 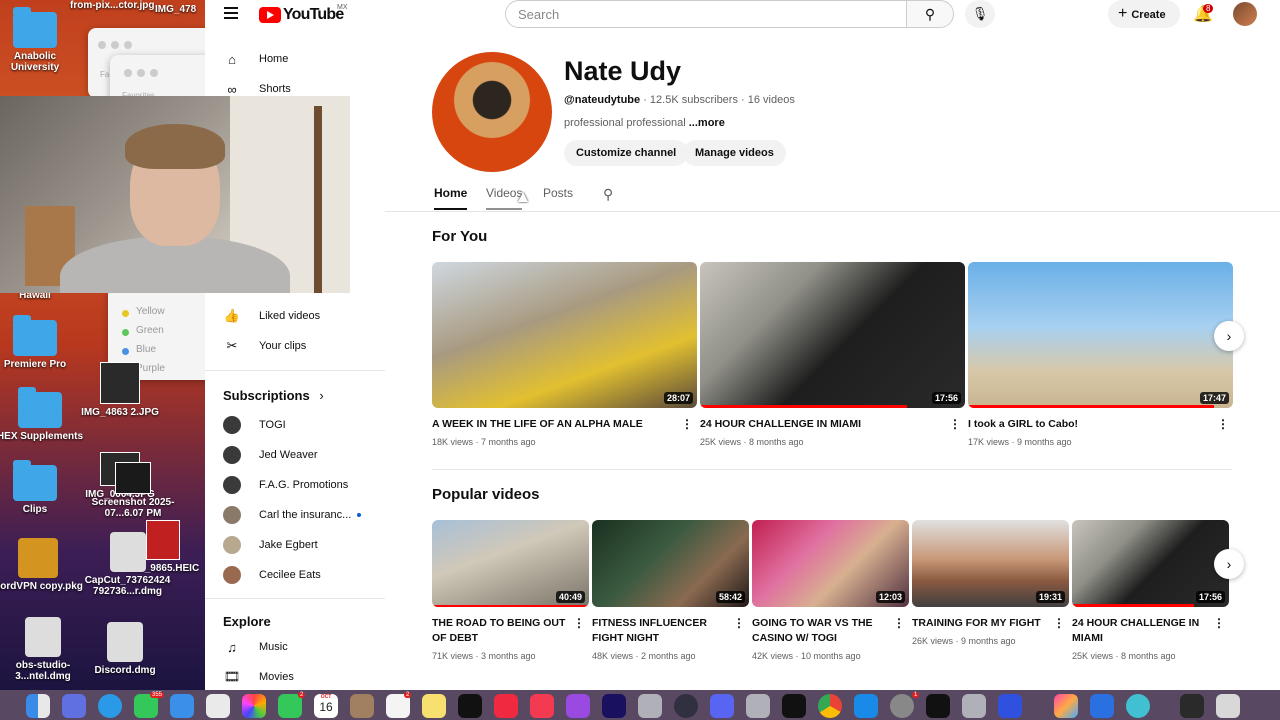 What do you see at coordinates (255, 59) in the screenshot?
I see `sidebar-item-home: ⌂ Home` at bounding box center [255, 59].